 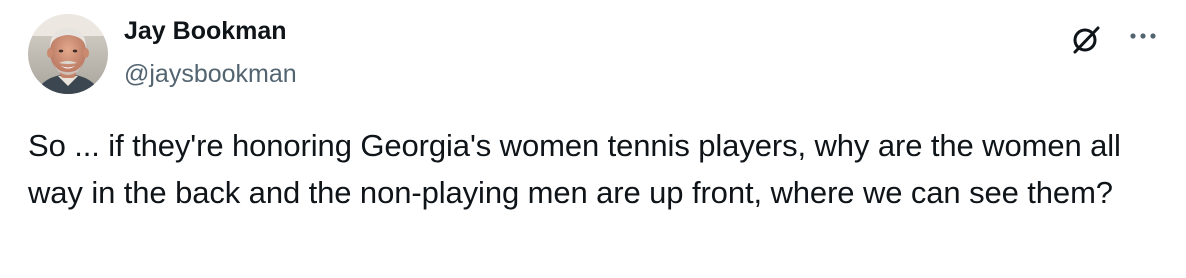 What do you see at coordinates (210, 74) in the screenshot?
I see `author-handle: @jaysbookman` at bounding box center [210, 74].